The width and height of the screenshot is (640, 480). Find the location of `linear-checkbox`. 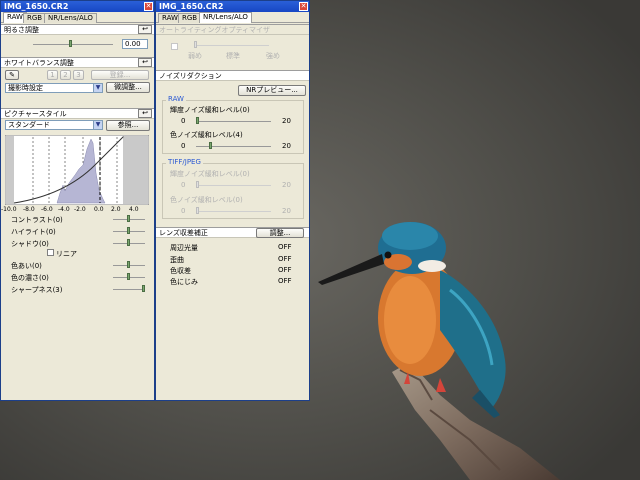

linear-checkbox is located at coordinates (50, 252).